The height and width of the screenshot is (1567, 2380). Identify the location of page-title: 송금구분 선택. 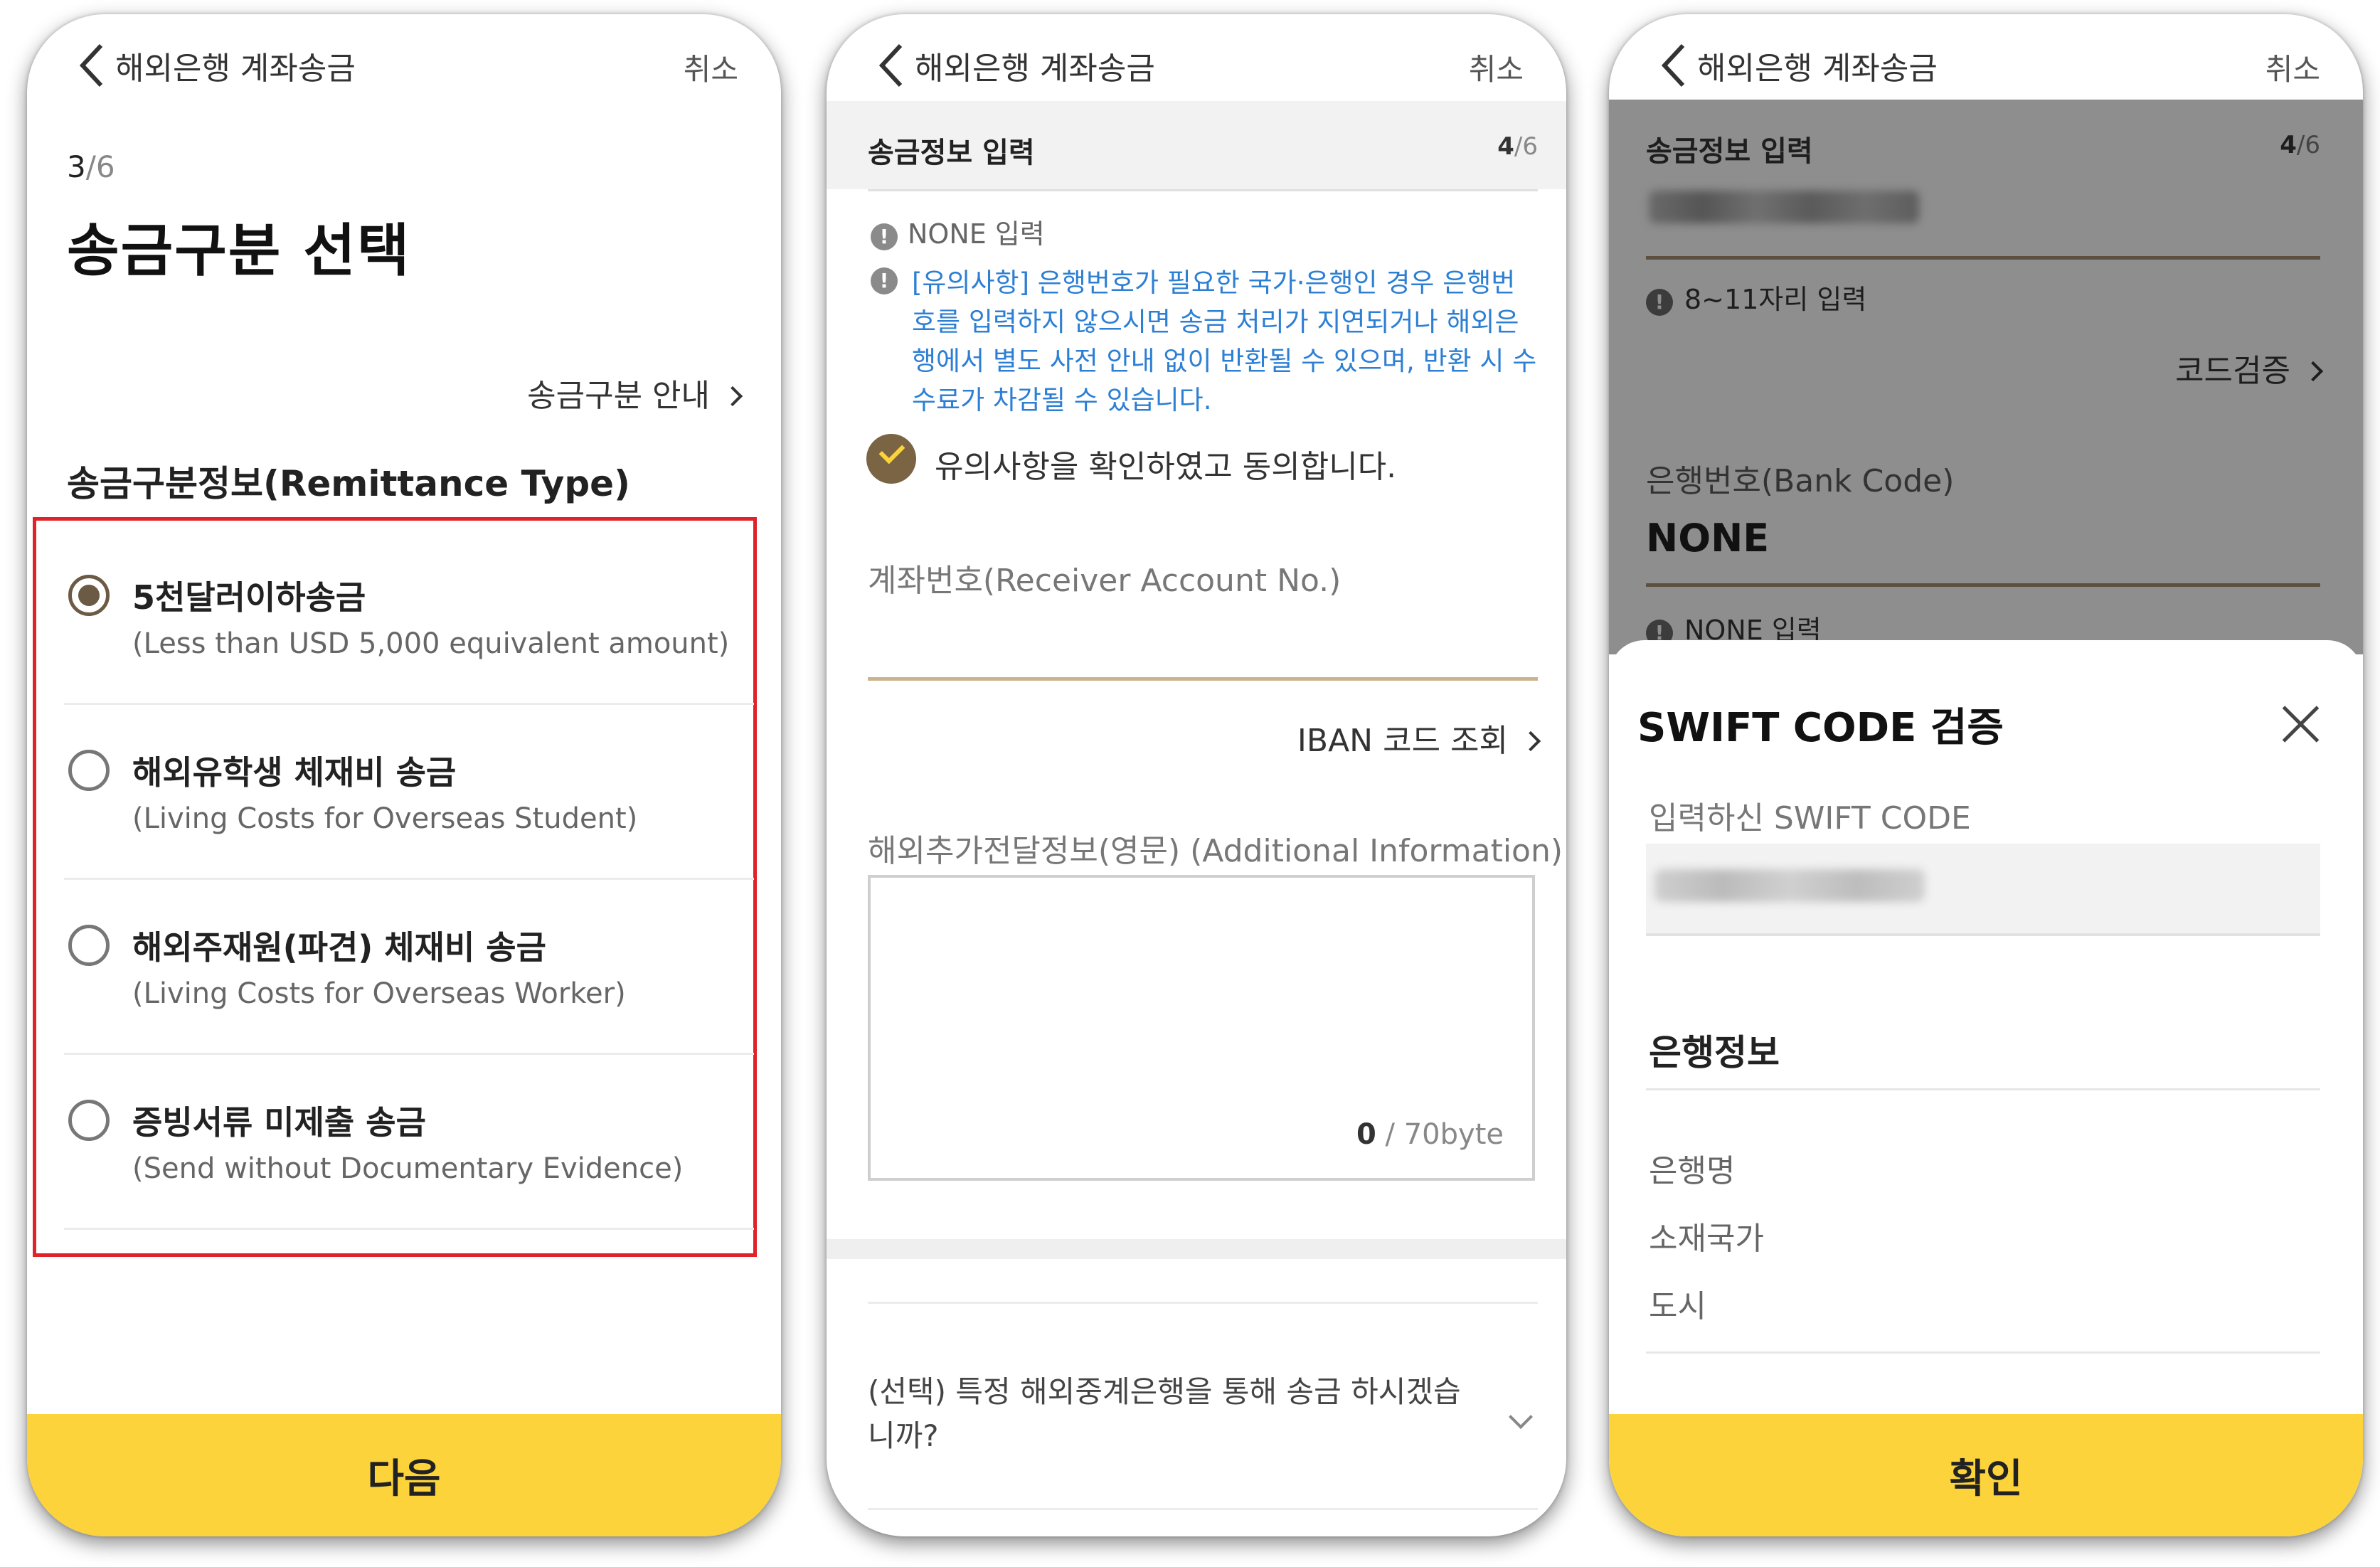
(239, 251).